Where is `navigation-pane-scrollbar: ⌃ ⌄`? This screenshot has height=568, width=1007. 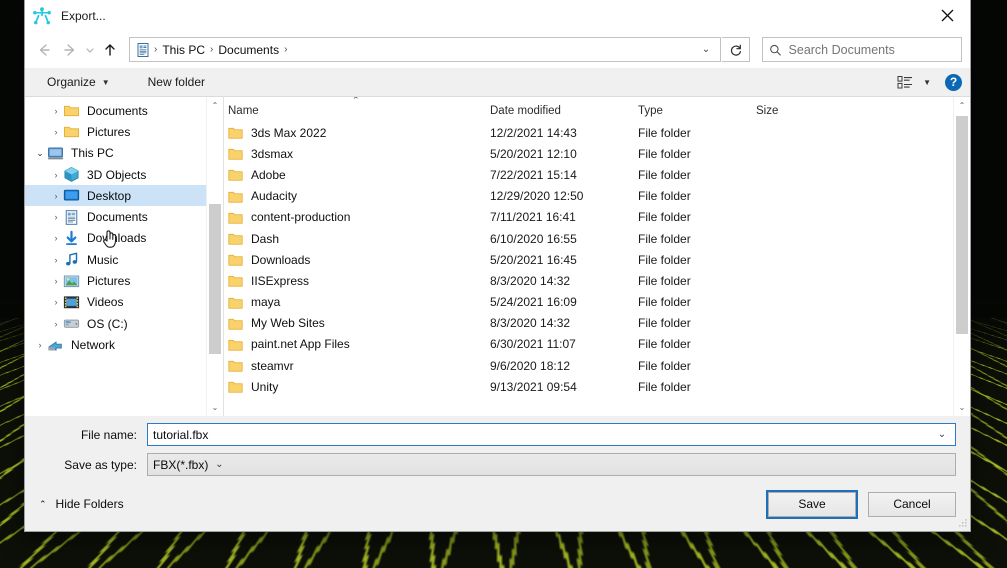
navigation-pane-scrollbar: ⌃ ⌄ is located at coordinates (214, 256).